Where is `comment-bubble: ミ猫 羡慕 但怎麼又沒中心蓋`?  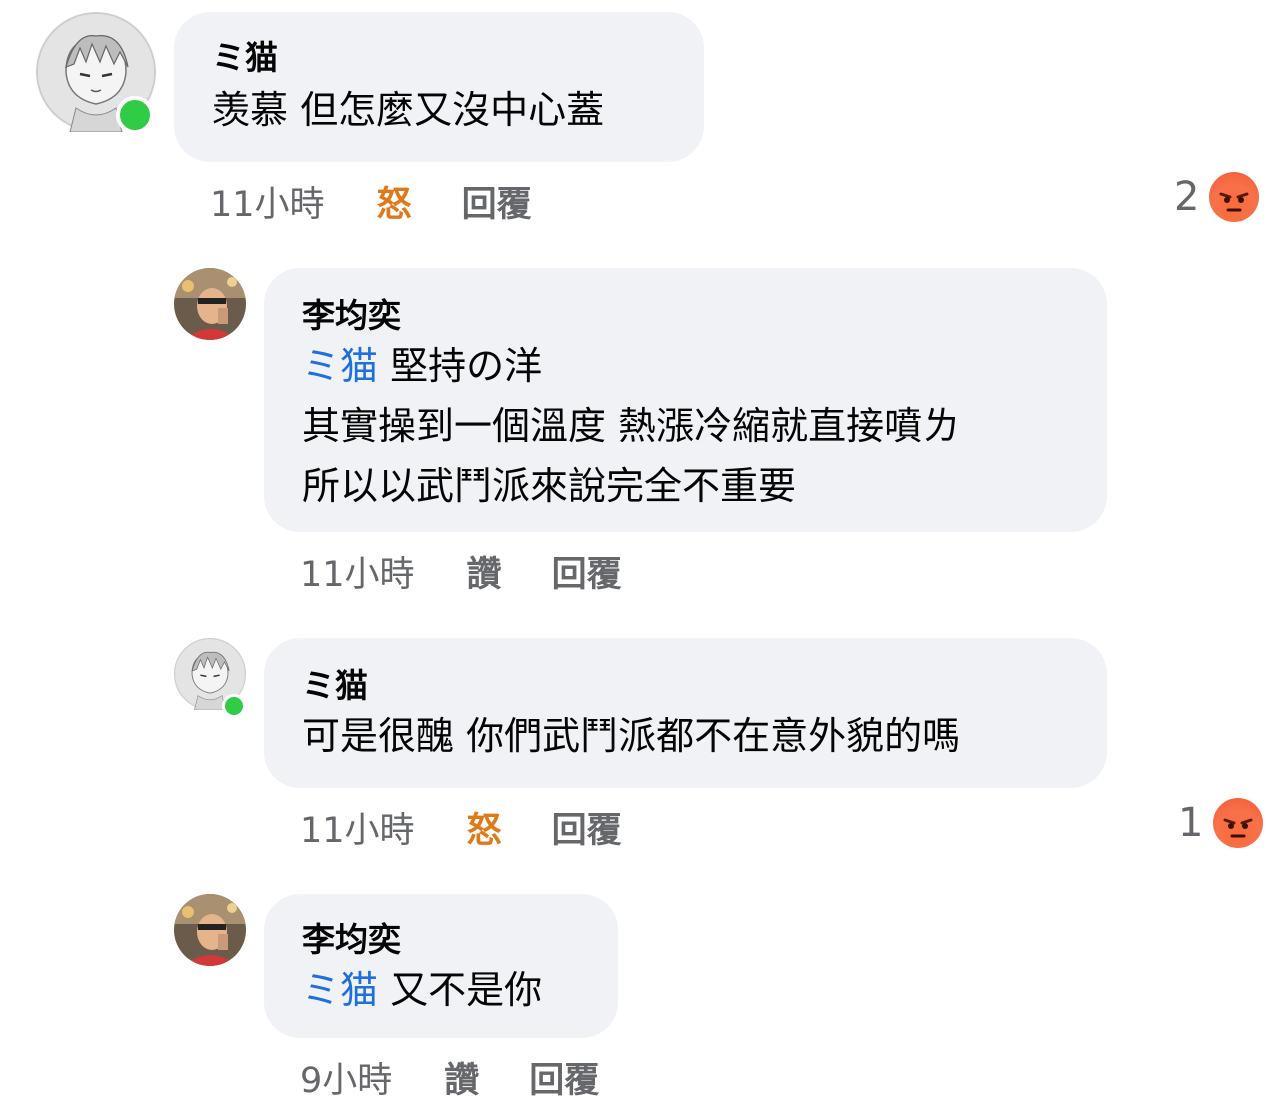 comment-bubble: ミ猫 羡慕 但怎麼又沒中心蓋 is located at coordinates (439, 87).